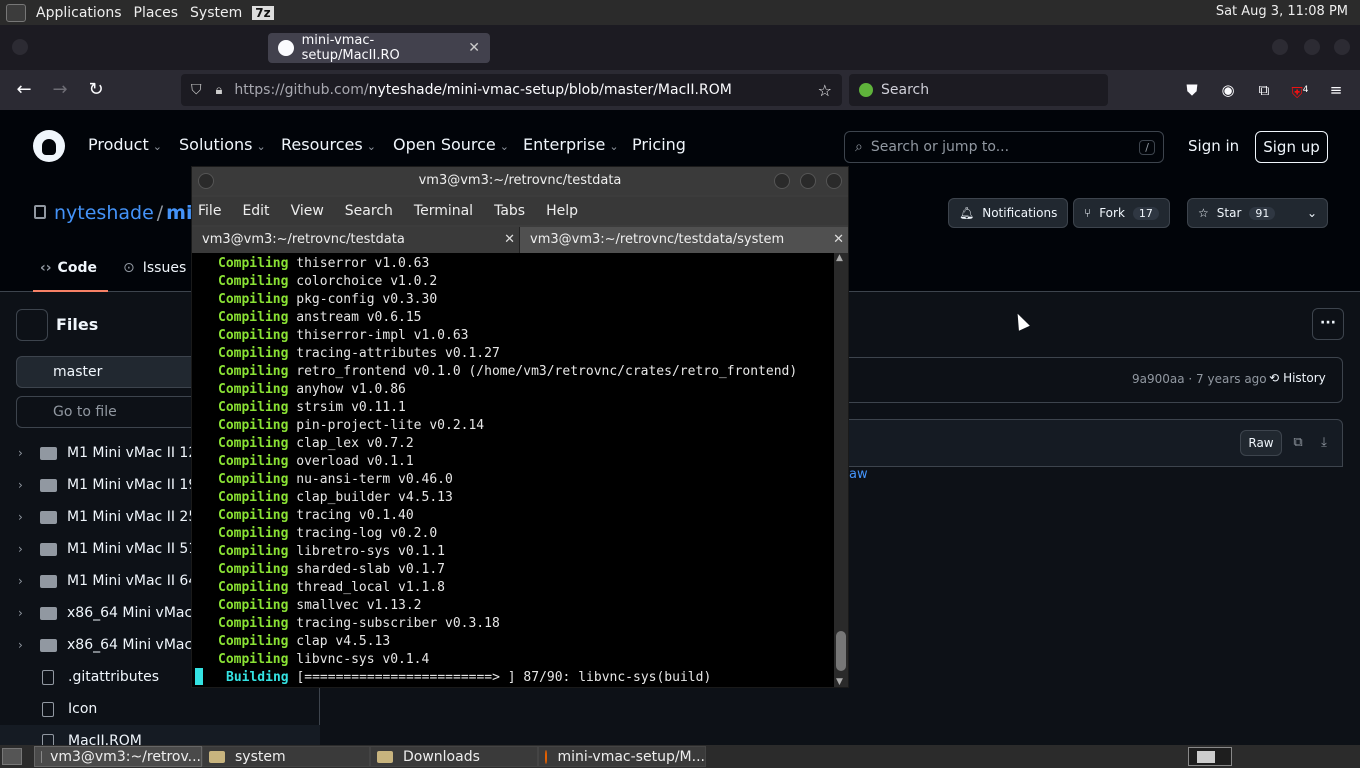 This screenshot has height=768, width=1360. Describe the element at coordinates (1008, 213) in the screenshot. I see `notifications-button: 🔔︎ Notifications` at that location.